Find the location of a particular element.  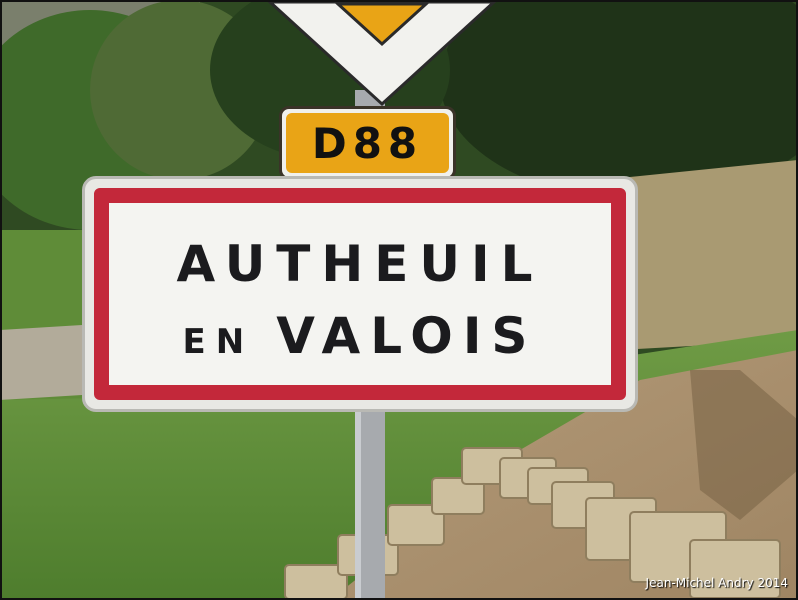

road-number-label: D88 is located at coordinates (367, 143).